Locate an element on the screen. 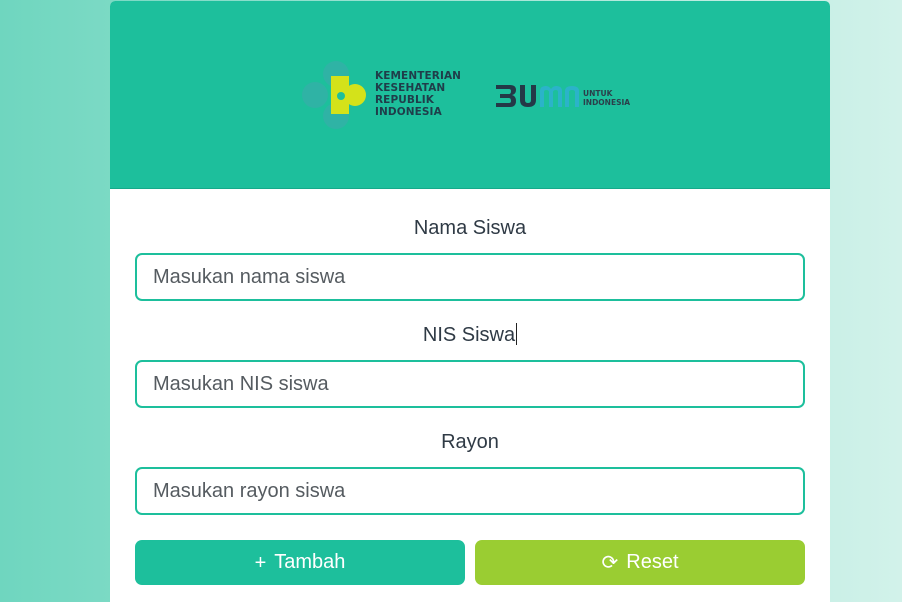 The width and height of the screenshot is (902, 602). plus-icon: + is located at coordinates (260, 562).